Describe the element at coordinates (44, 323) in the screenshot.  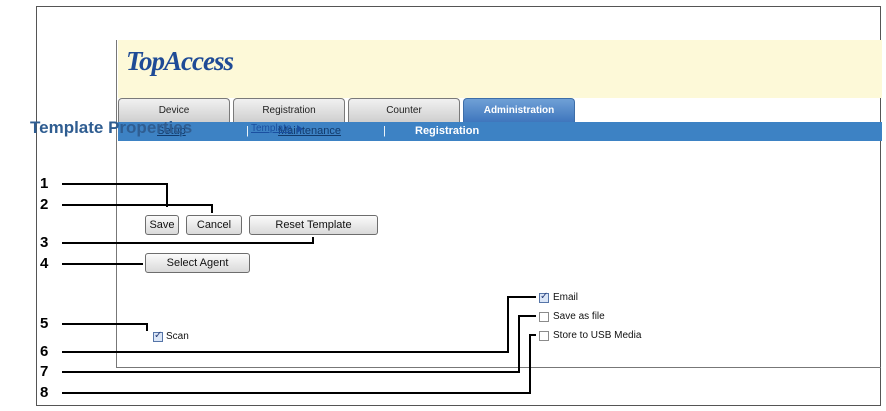
I see `callout-number-5: 5` at that location.